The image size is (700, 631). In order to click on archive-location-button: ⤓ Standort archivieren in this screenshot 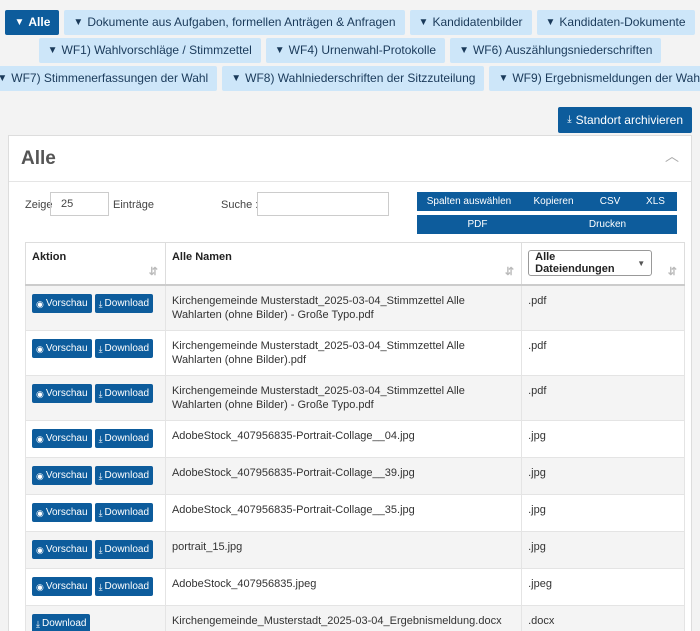, I will do `click(625, 120)`.